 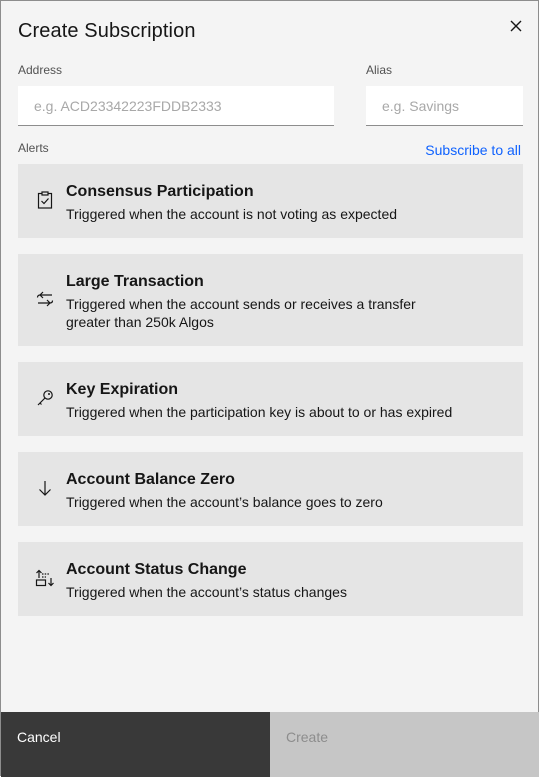 What do you see at coordinates (176, 106) in the screenshot?
I see `address-input` at bounding box center [176, 106].